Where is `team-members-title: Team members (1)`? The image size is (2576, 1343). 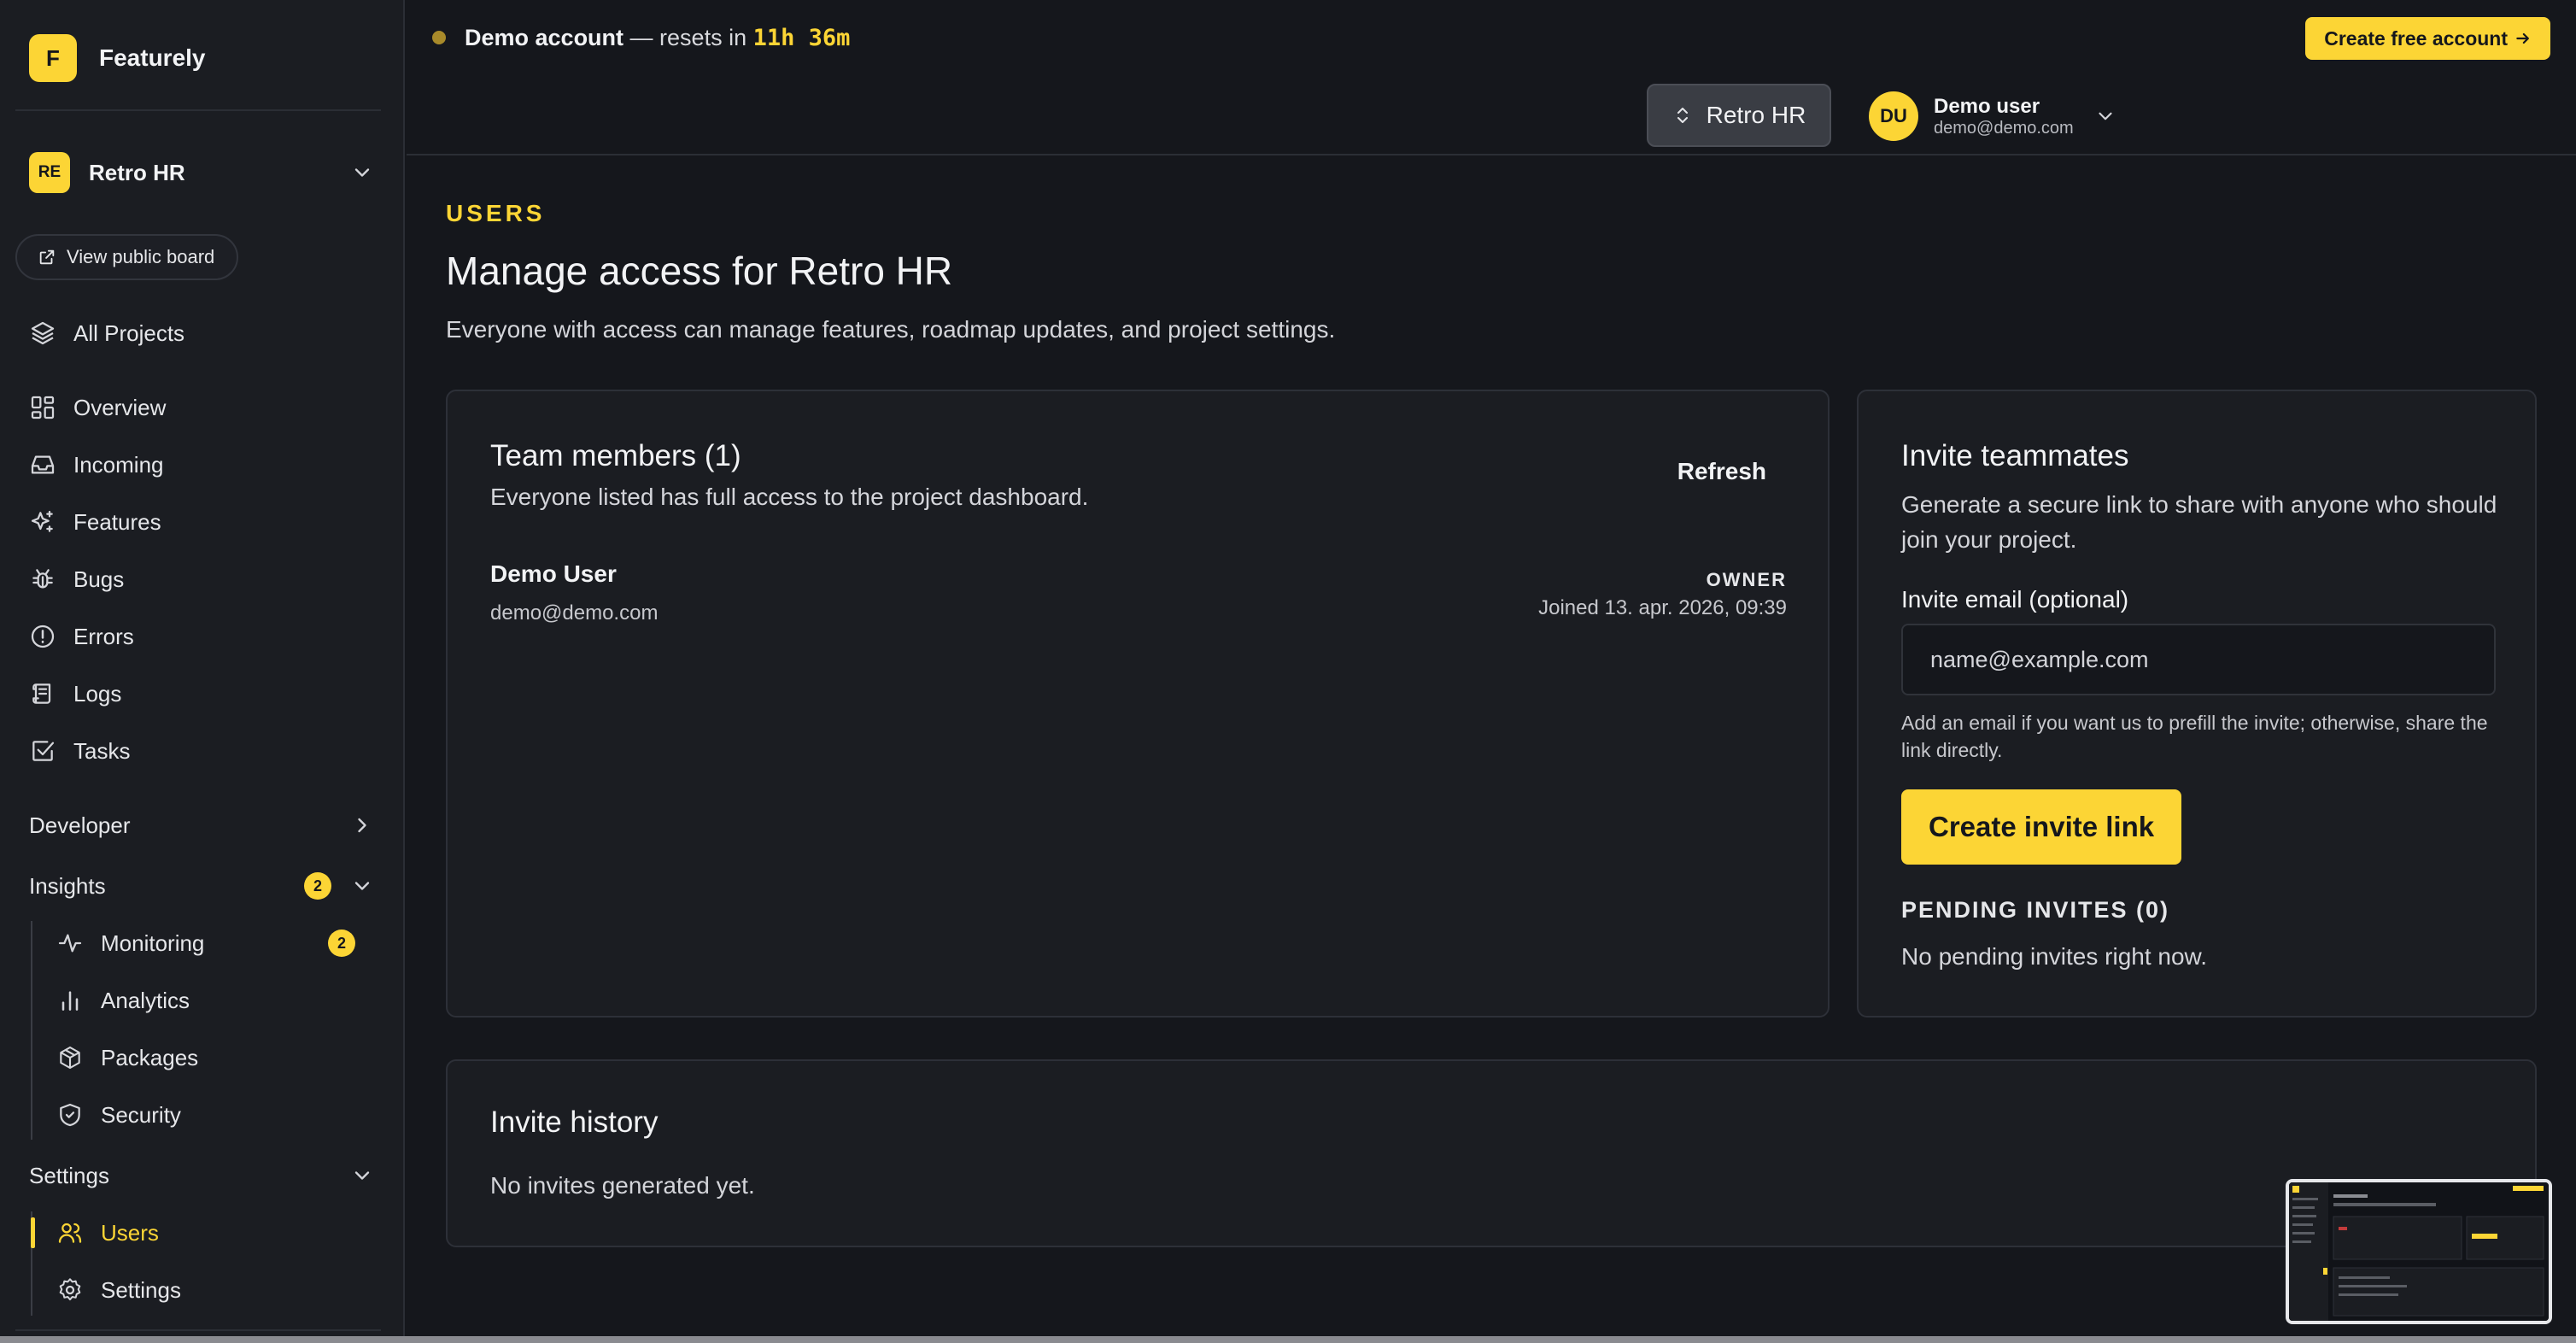
team-members-title: Team members (1) is located at coordinates (615, 455).